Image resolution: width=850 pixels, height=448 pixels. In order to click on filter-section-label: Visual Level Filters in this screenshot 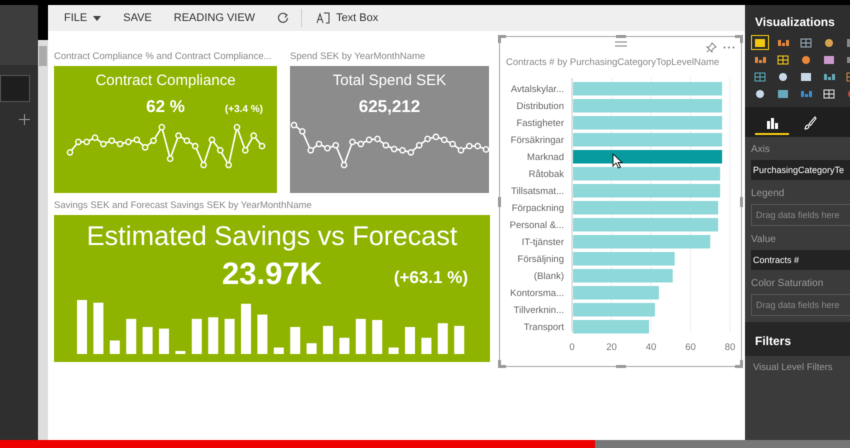, I will do `click(797, 398)`.